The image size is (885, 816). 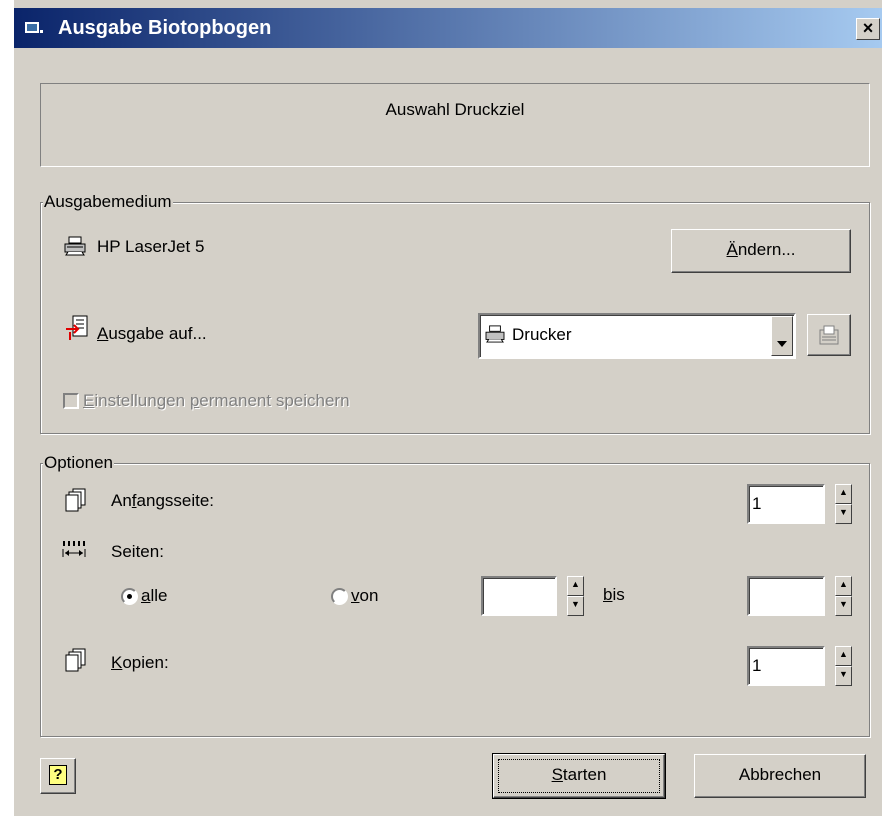 I want to click on help-icon: ?, so click(x=58, y=775).